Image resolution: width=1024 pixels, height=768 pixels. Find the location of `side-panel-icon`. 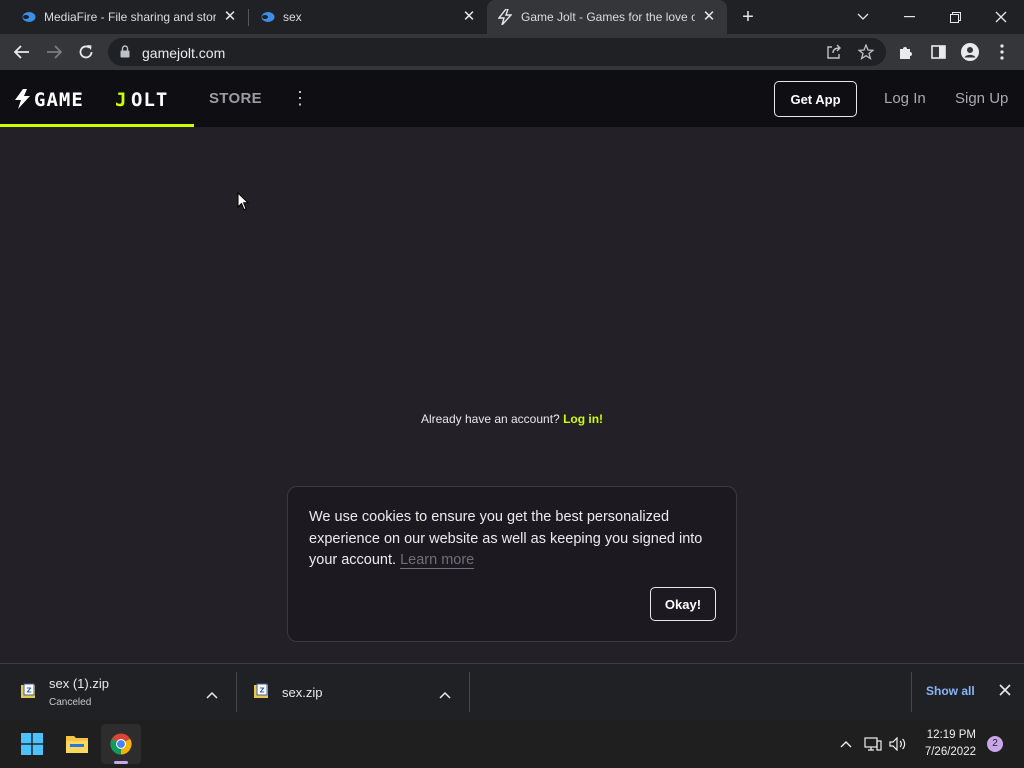

side-panel-icon is located at coordinates (938, 52).